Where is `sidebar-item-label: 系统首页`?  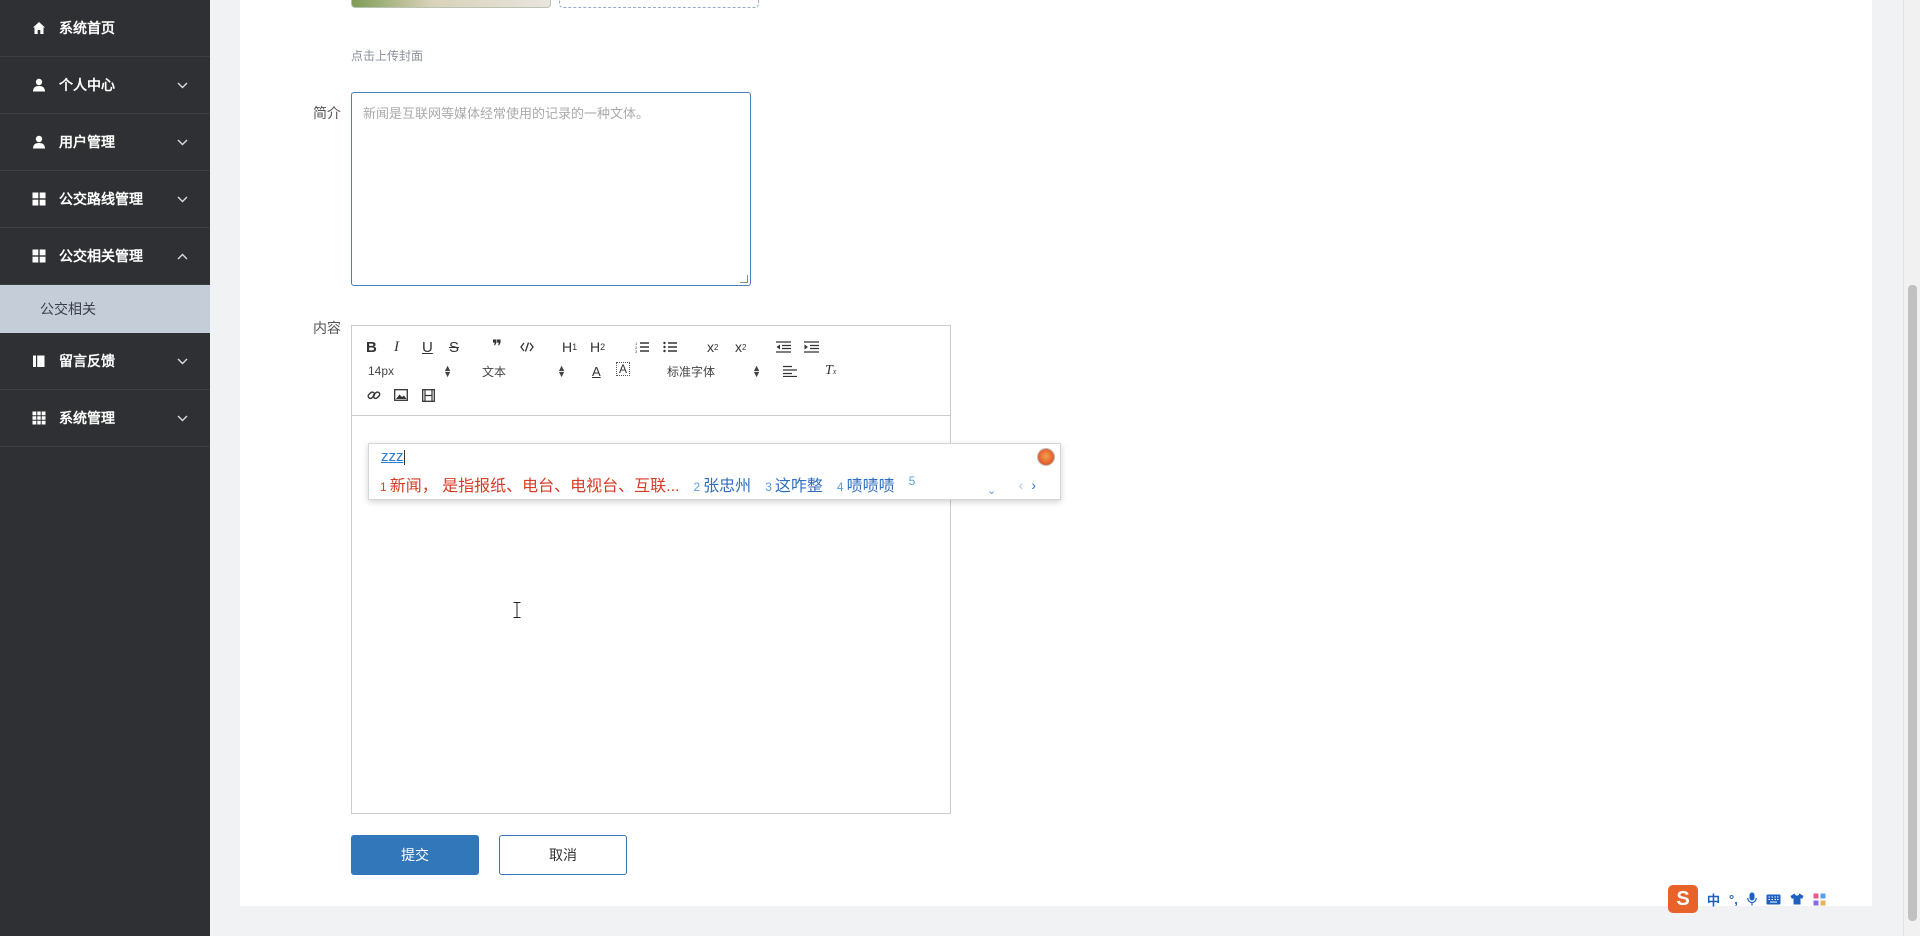
sidebar-item-label: 系统首页 is located at coordinates (87, 28).